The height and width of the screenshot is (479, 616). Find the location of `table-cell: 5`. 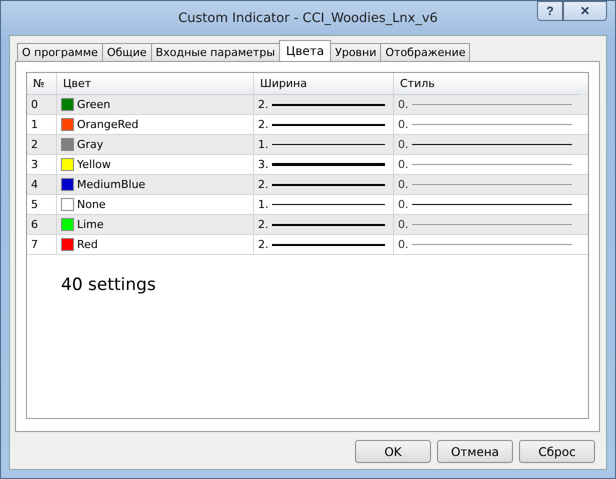

table-cell: 5 is located at coordinates (42, 204).